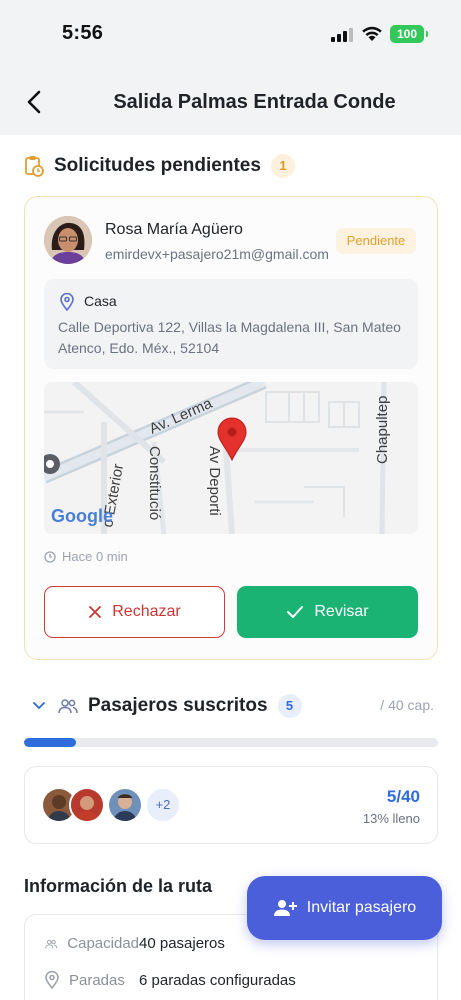  Describe the element at coordinates (341, 611) in the screenshot. I see `review-label: Revisar` at that location.